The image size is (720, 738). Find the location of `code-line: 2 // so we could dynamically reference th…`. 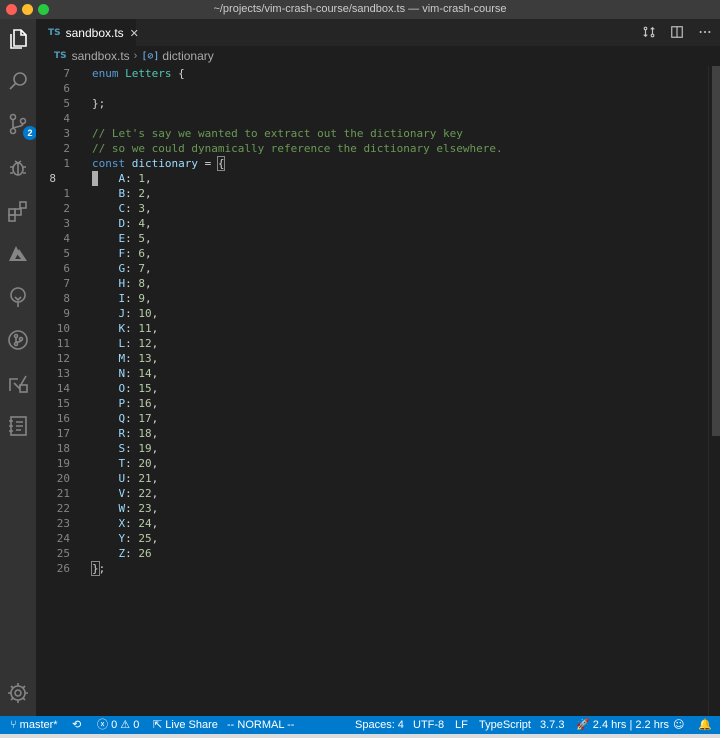

code-line: 2 // so we could dynamically reference th… is located at coordinates (366, 148).